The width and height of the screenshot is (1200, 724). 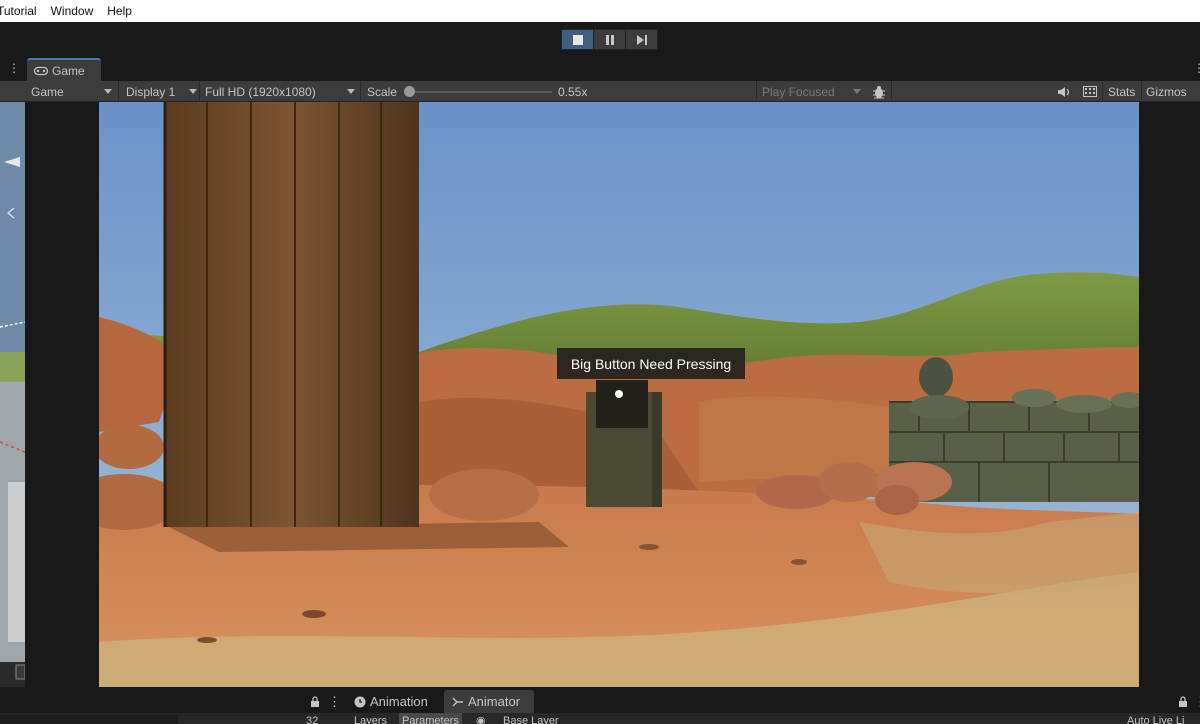 I want to click on step-button, so click(x=641, y=39).